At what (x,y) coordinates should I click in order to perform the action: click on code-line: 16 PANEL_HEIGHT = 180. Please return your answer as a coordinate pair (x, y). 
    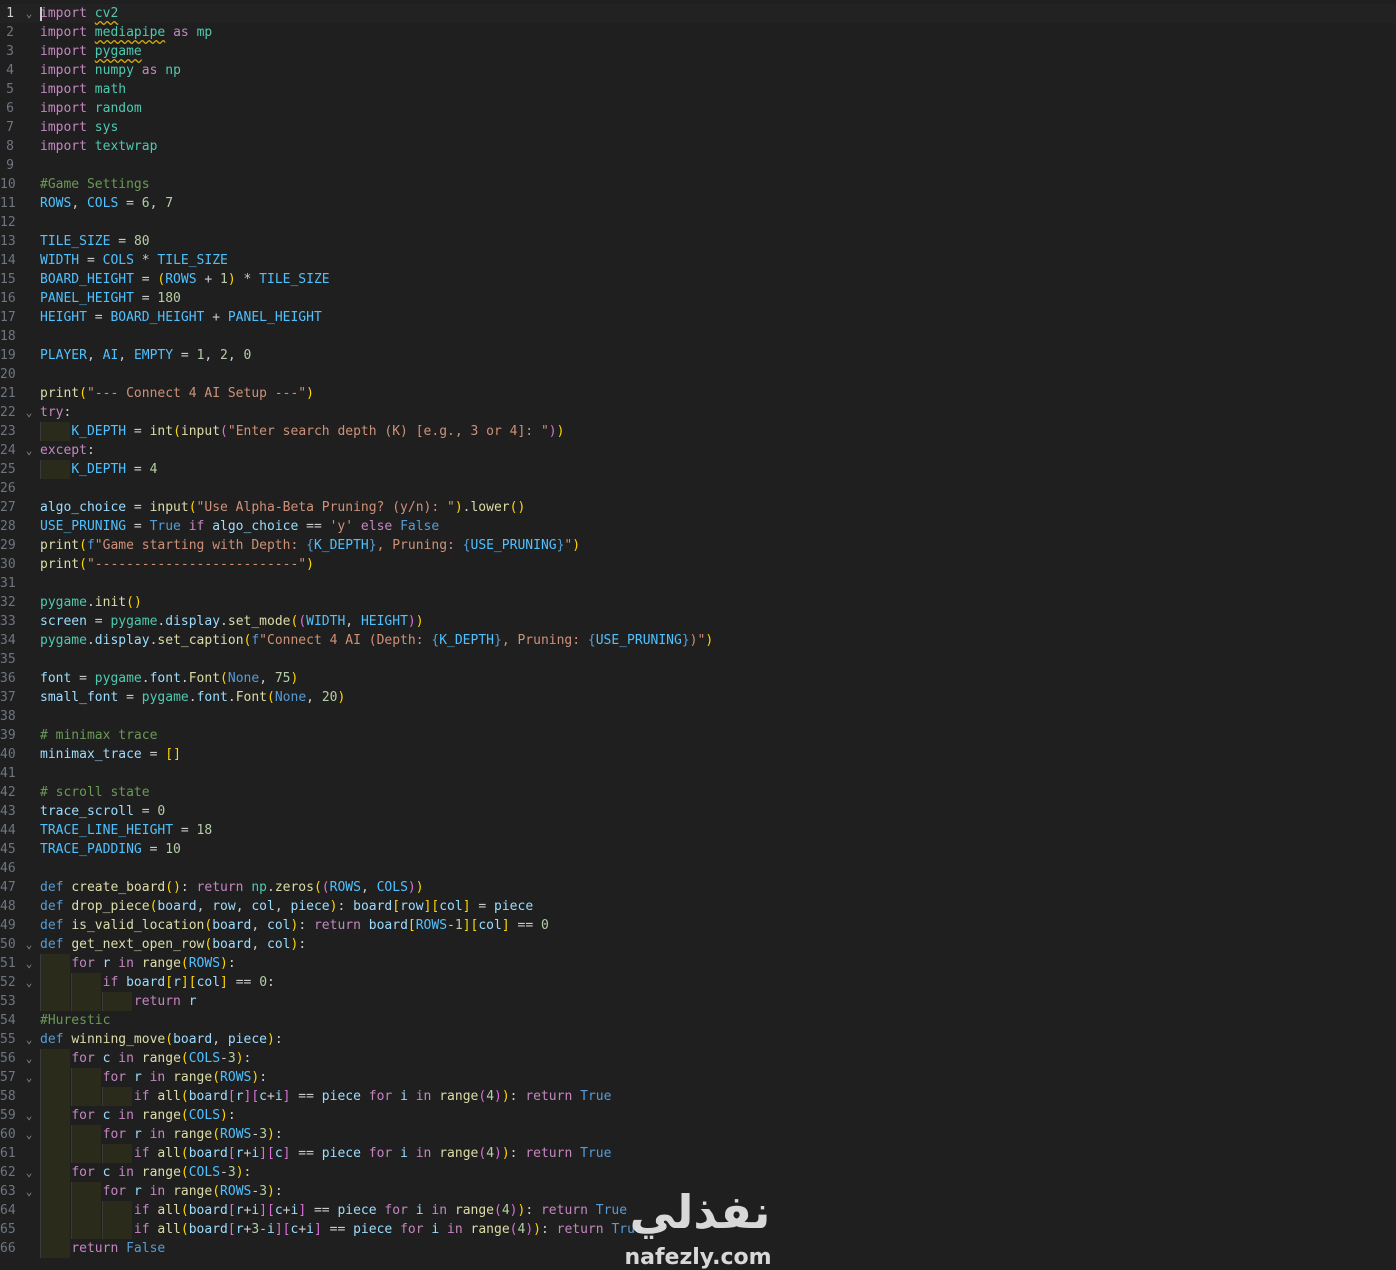
    Looking at the image, I should click on (698, 298).